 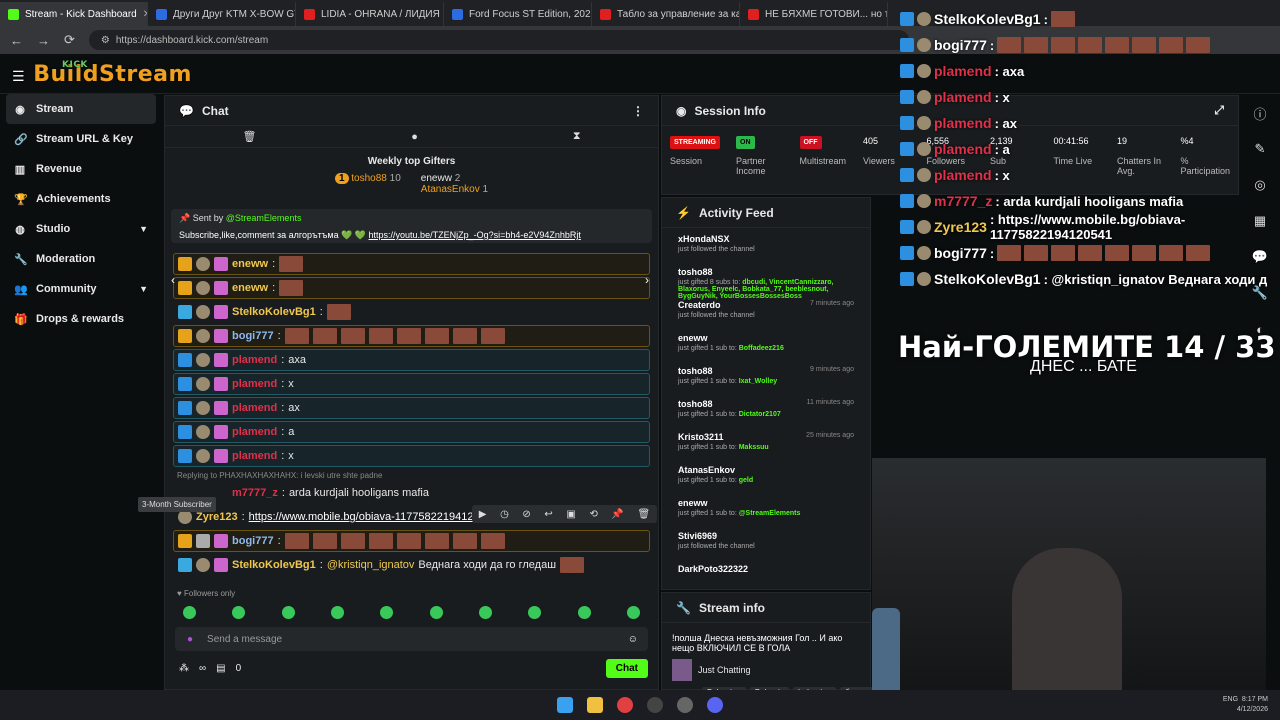 What do you see at coordinates (249, 136) in the screenshot?
I see `trash-icon: 🗑` at bounding box center [249, 136].